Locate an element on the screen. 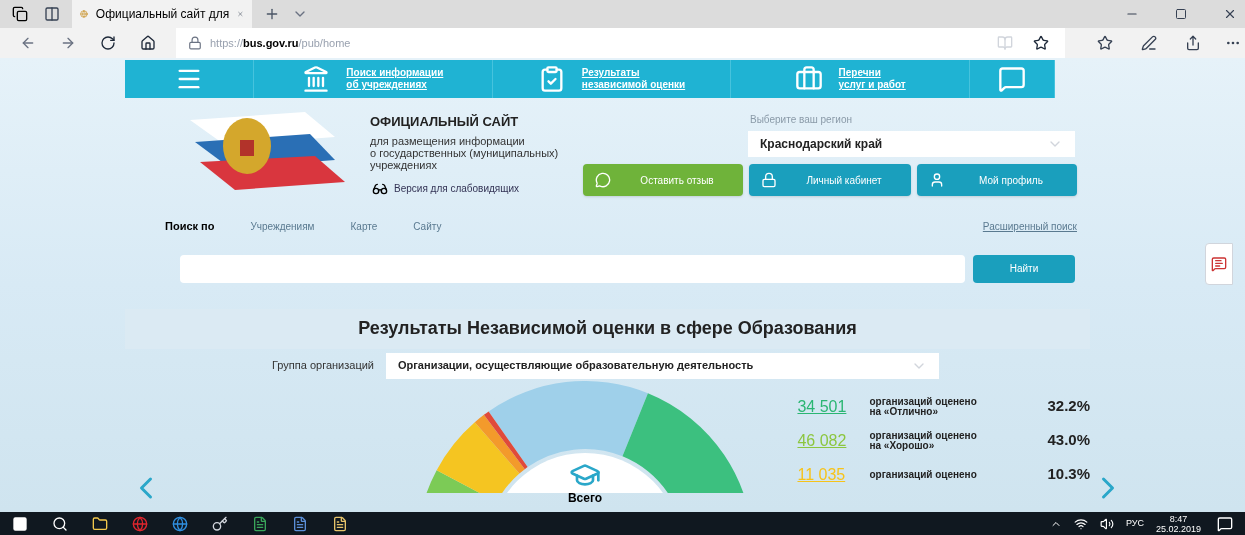  clock-date: 25.02.2019 is located at coordinates (1178, 528).